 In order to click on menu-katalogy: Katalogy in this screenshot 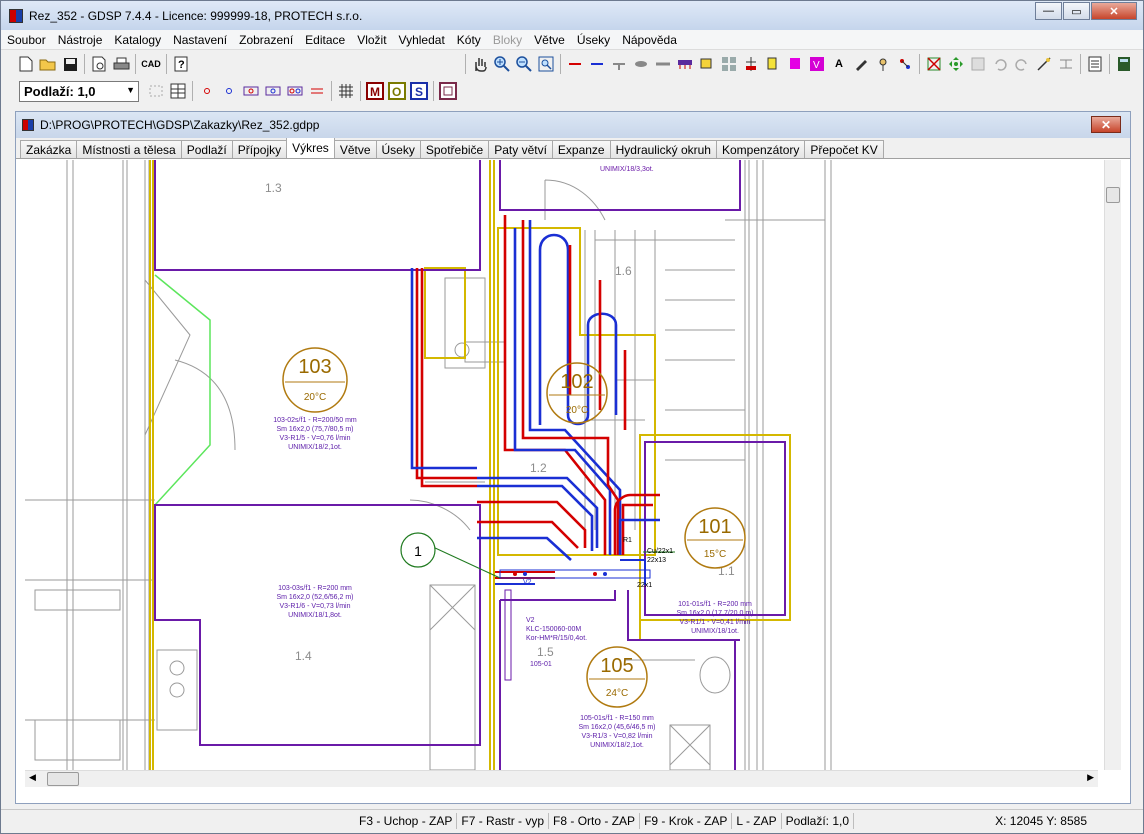, I will do `click(137, 40)`.